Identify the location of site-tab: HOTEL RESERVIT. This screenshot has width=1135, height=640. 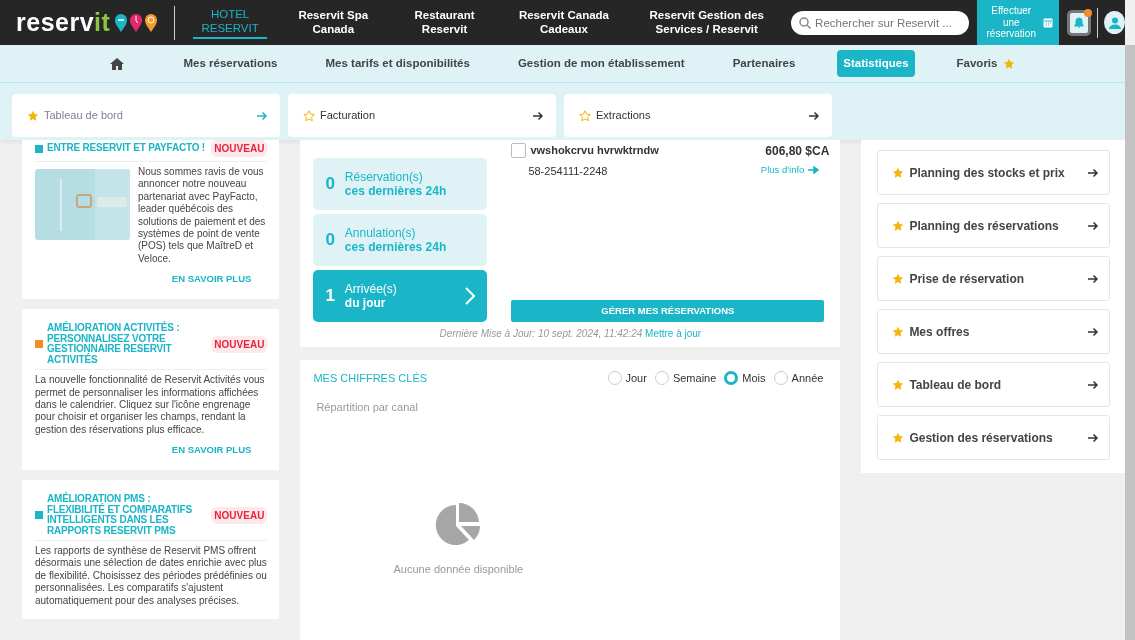
(230, 22).